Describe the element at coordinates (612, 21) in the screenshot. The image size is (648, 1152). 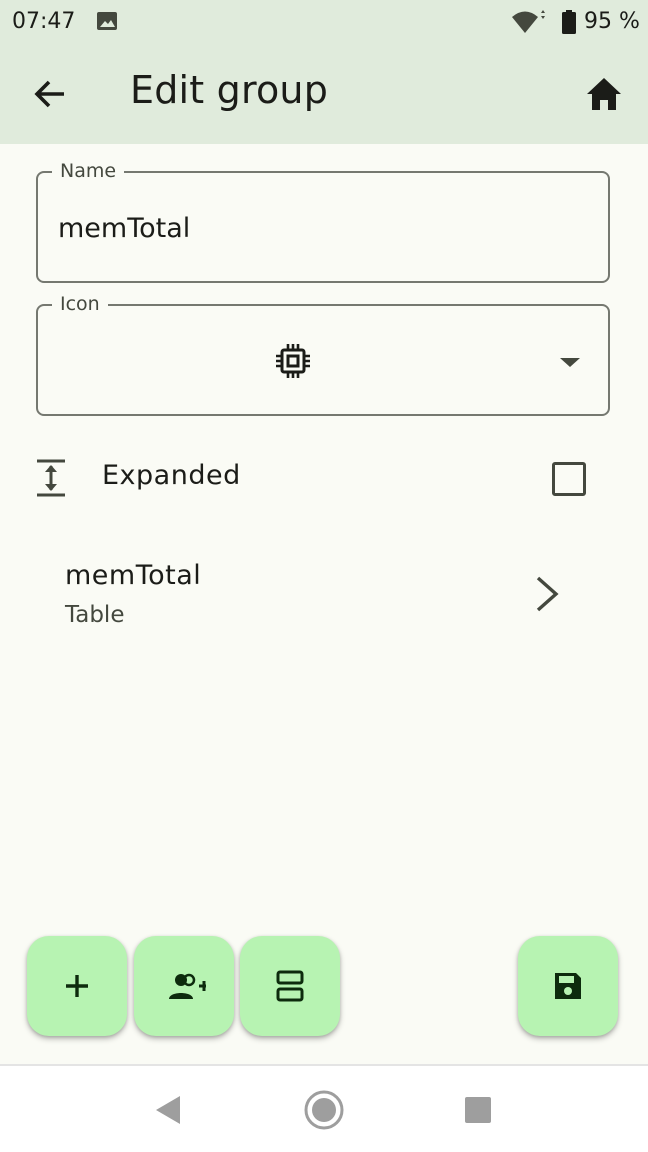
I see `battery-percent: 95 %` at that location.